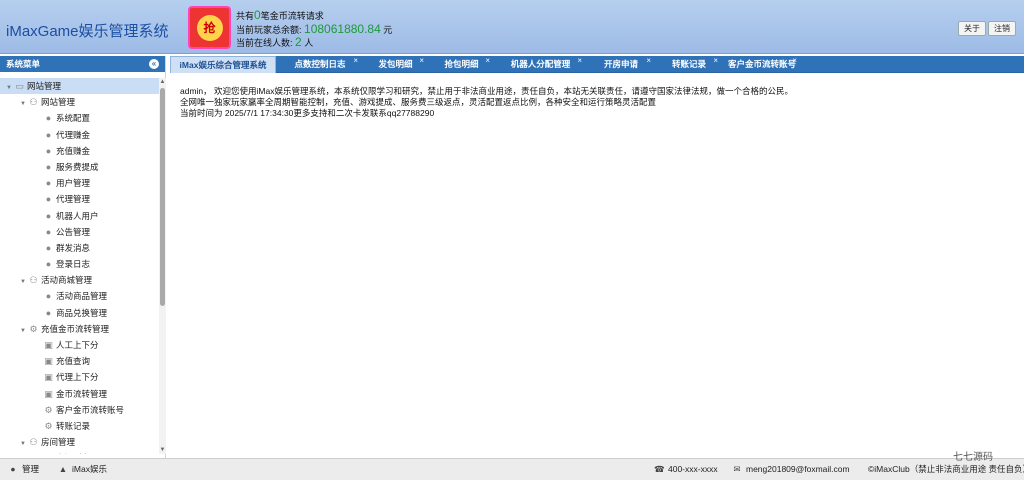 The height and width of the screenshot is (480, 1024). I want to click on sidebar-item-label: 客户金币流转账号, so click(90, 409).